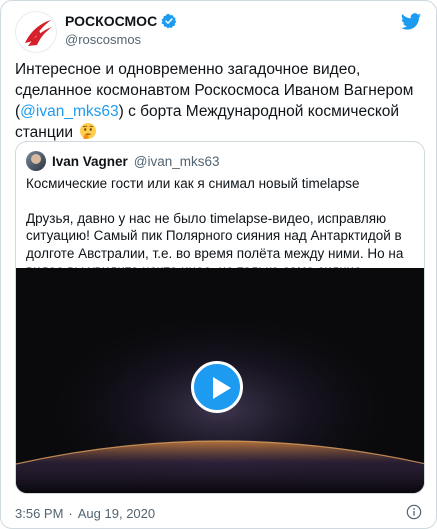 This screenshot has width=437, height=529. What do you see at coordinates (90, 161) in the screenshot?
I see `quoted-author-name: Ivan Vagner` at bounding box center [90, 161].